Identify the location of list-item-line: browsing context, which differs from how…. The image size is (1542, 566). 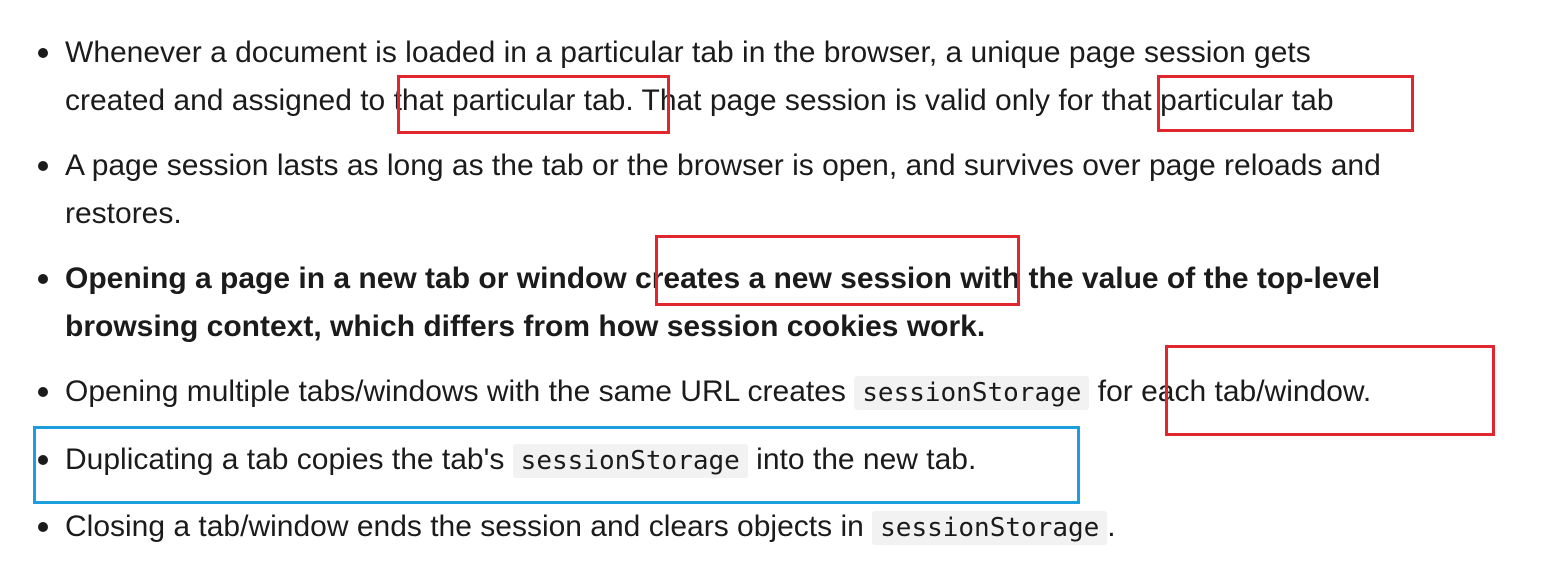
(525, 326).